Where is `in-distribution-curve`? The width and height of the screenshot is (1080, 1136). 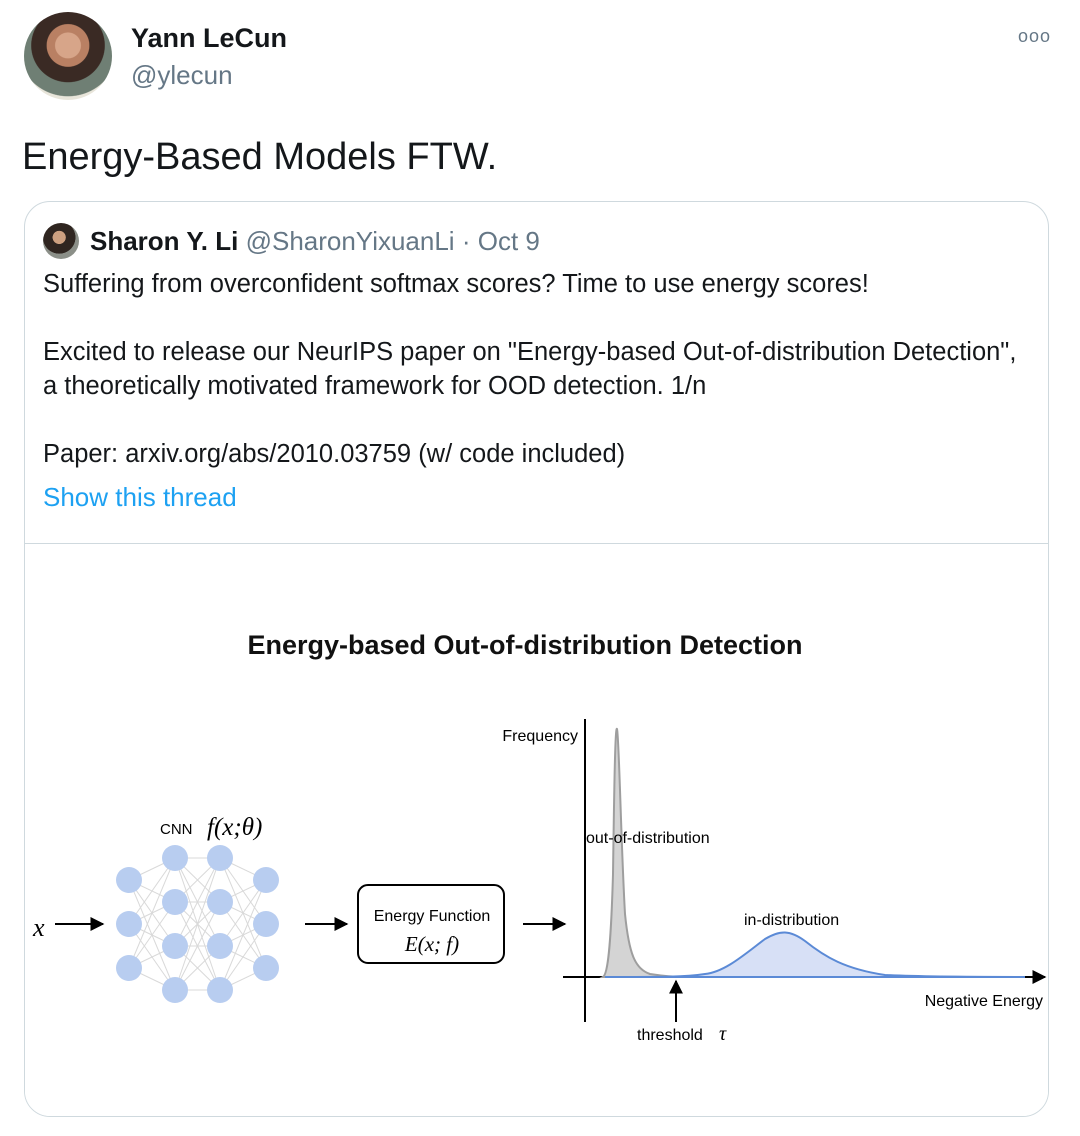 in-distribution-curve is located at coordinates (815, 954).